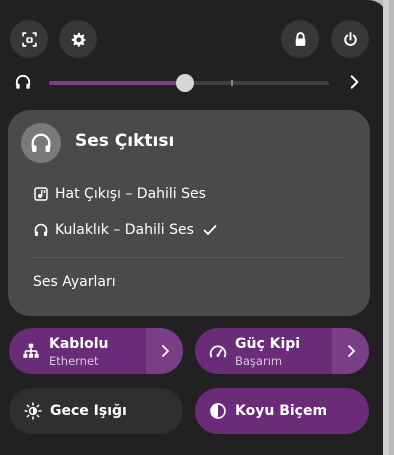 The width and height of the screenshot is (394, 455). I want to click on sound-output-item-label: Hat Çıkışı – Dahili Ses, so click(130, 194).